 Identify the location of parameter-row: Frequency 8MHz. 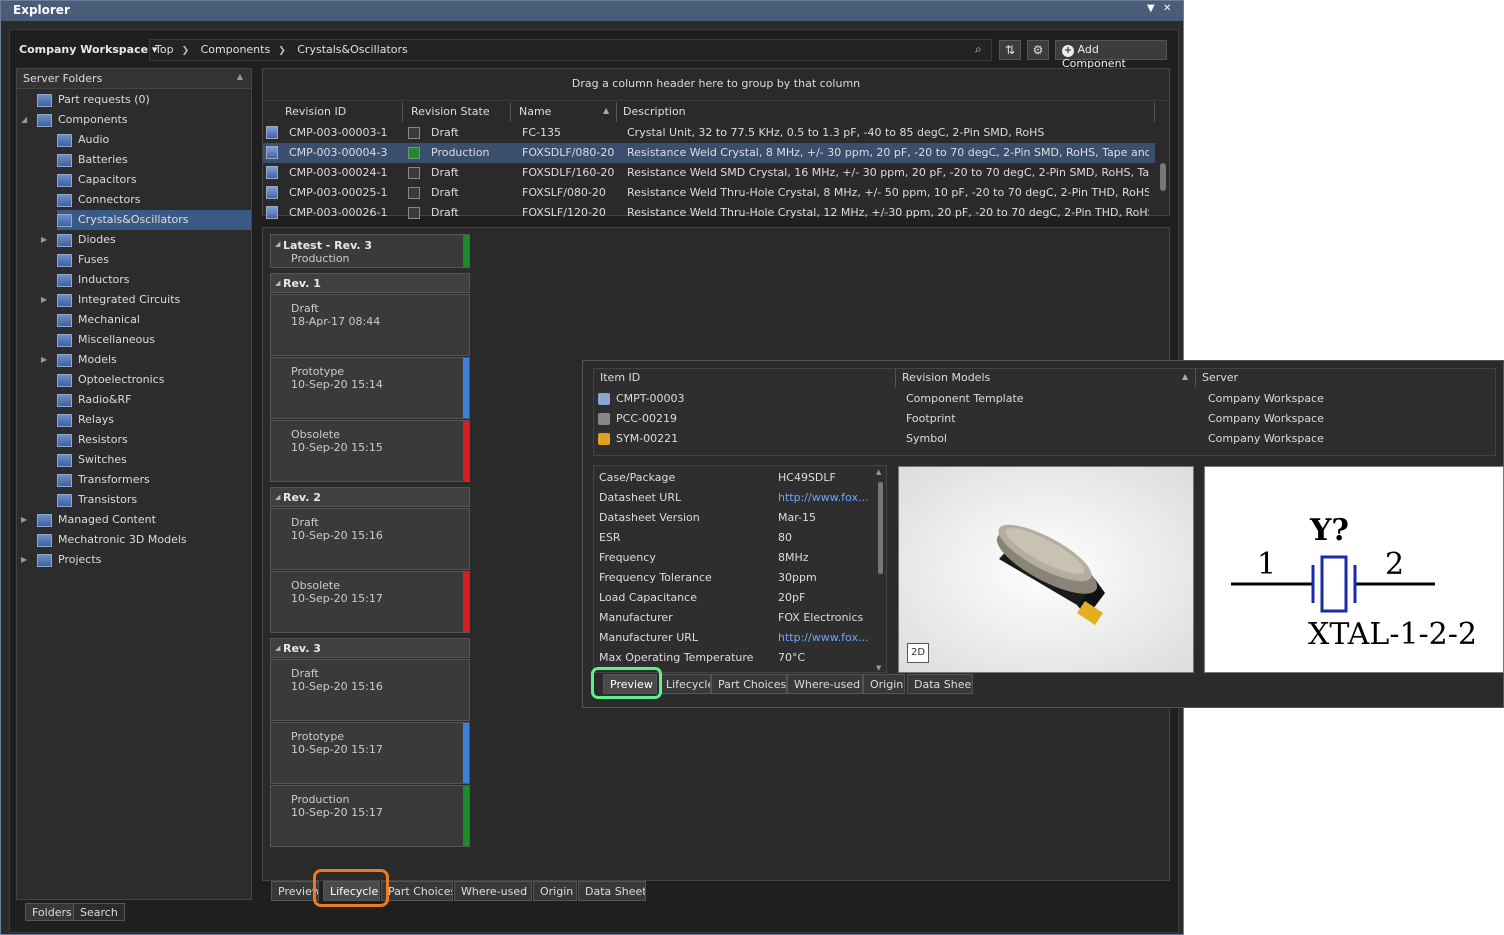
(734, 558).